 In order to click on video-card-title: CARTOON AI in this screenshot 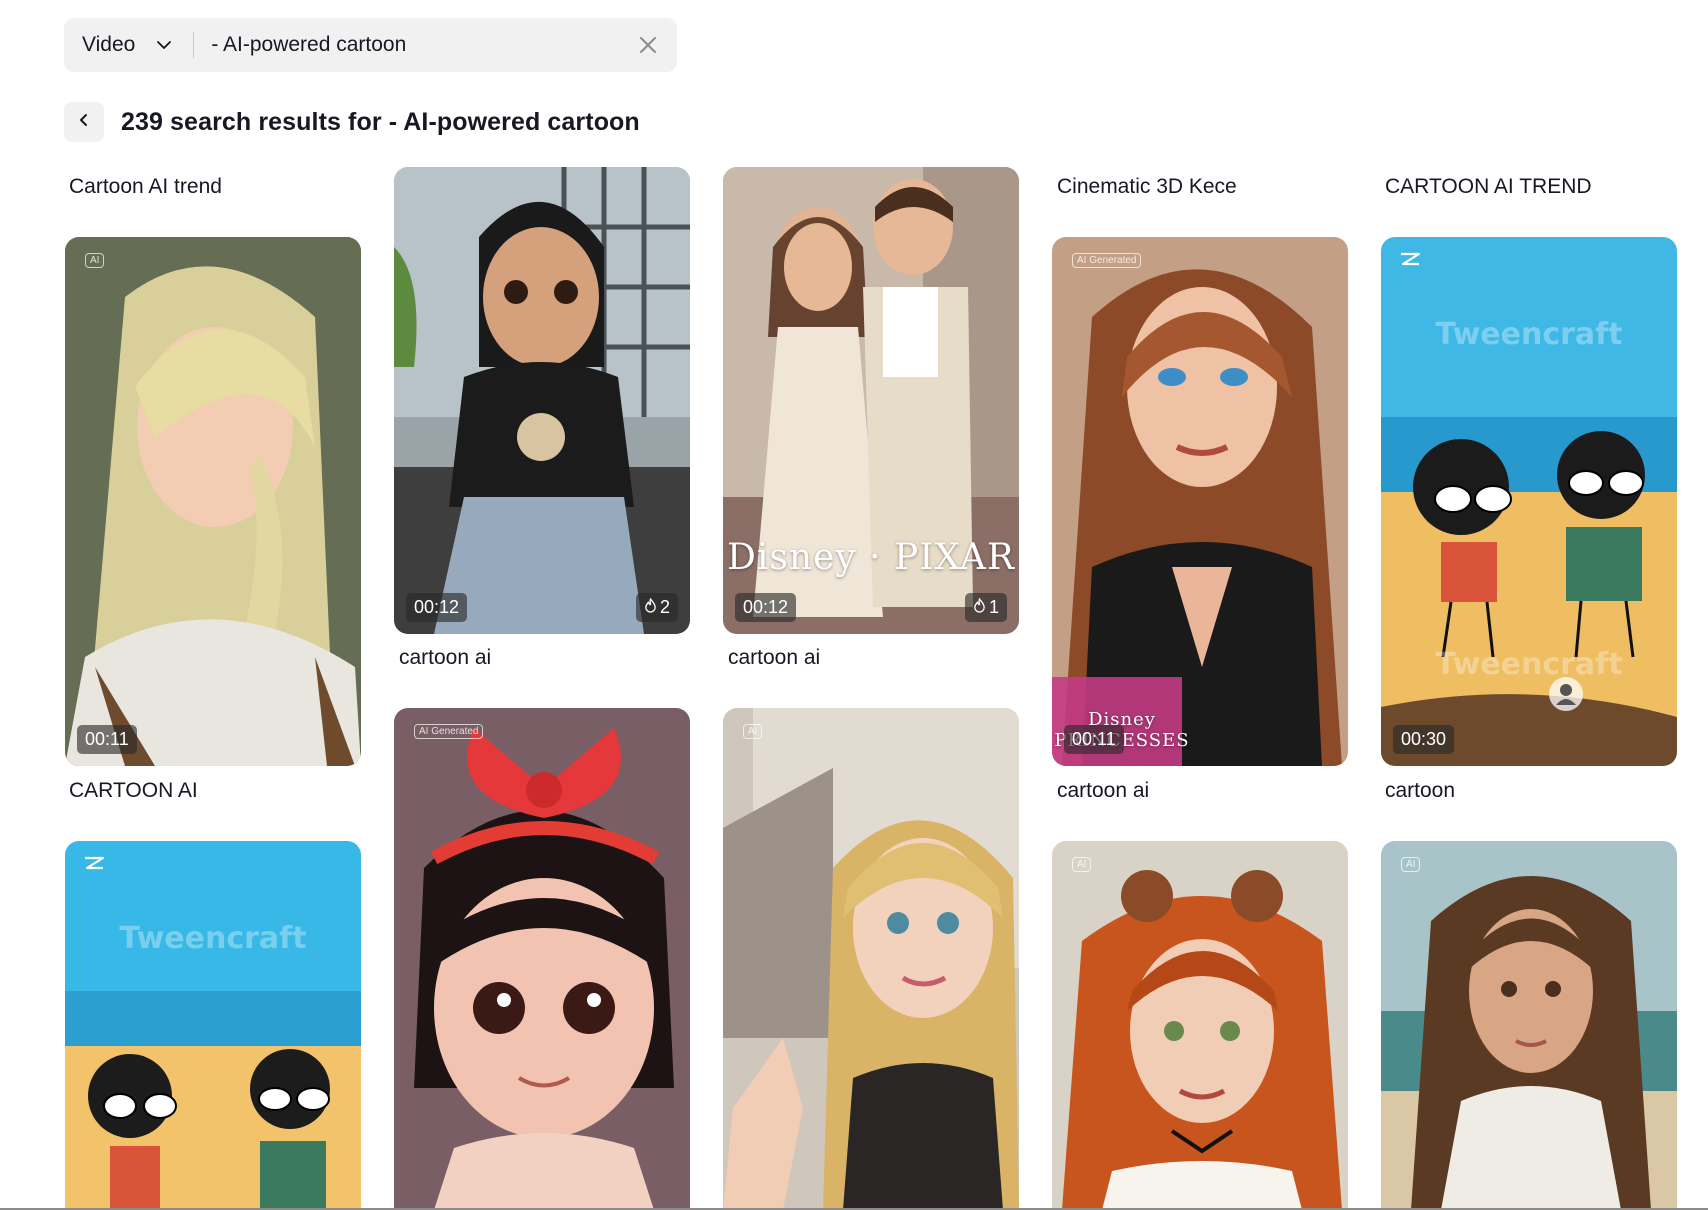, I will do `click(133, 791)`.